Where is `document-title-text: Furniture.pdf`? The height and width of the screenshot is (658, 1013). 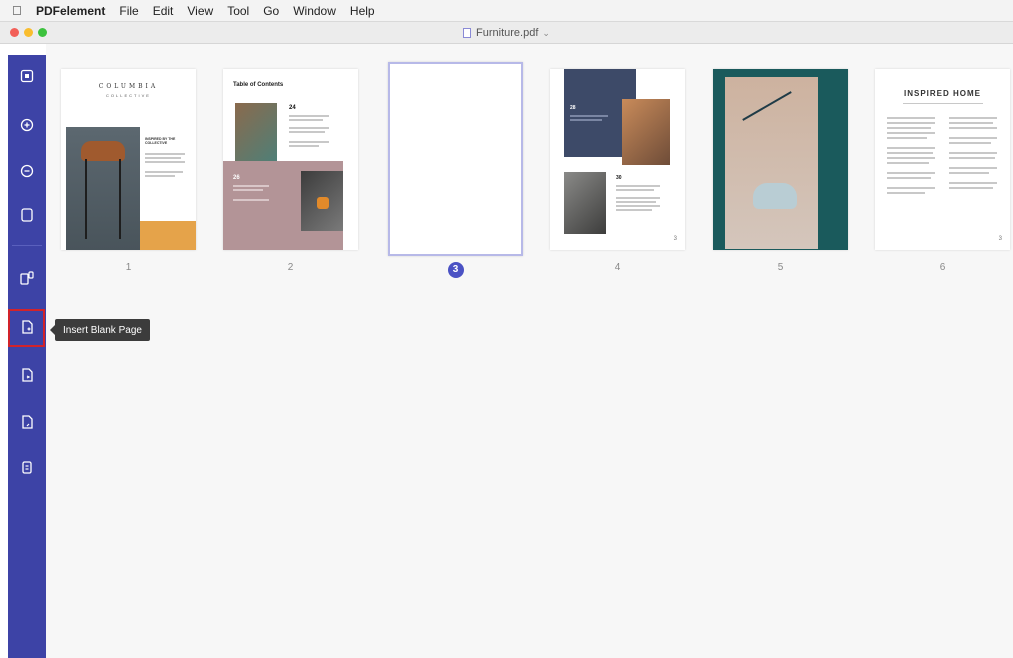
document-title-text: Furniture.pdf is located at coordinates (507, 33).